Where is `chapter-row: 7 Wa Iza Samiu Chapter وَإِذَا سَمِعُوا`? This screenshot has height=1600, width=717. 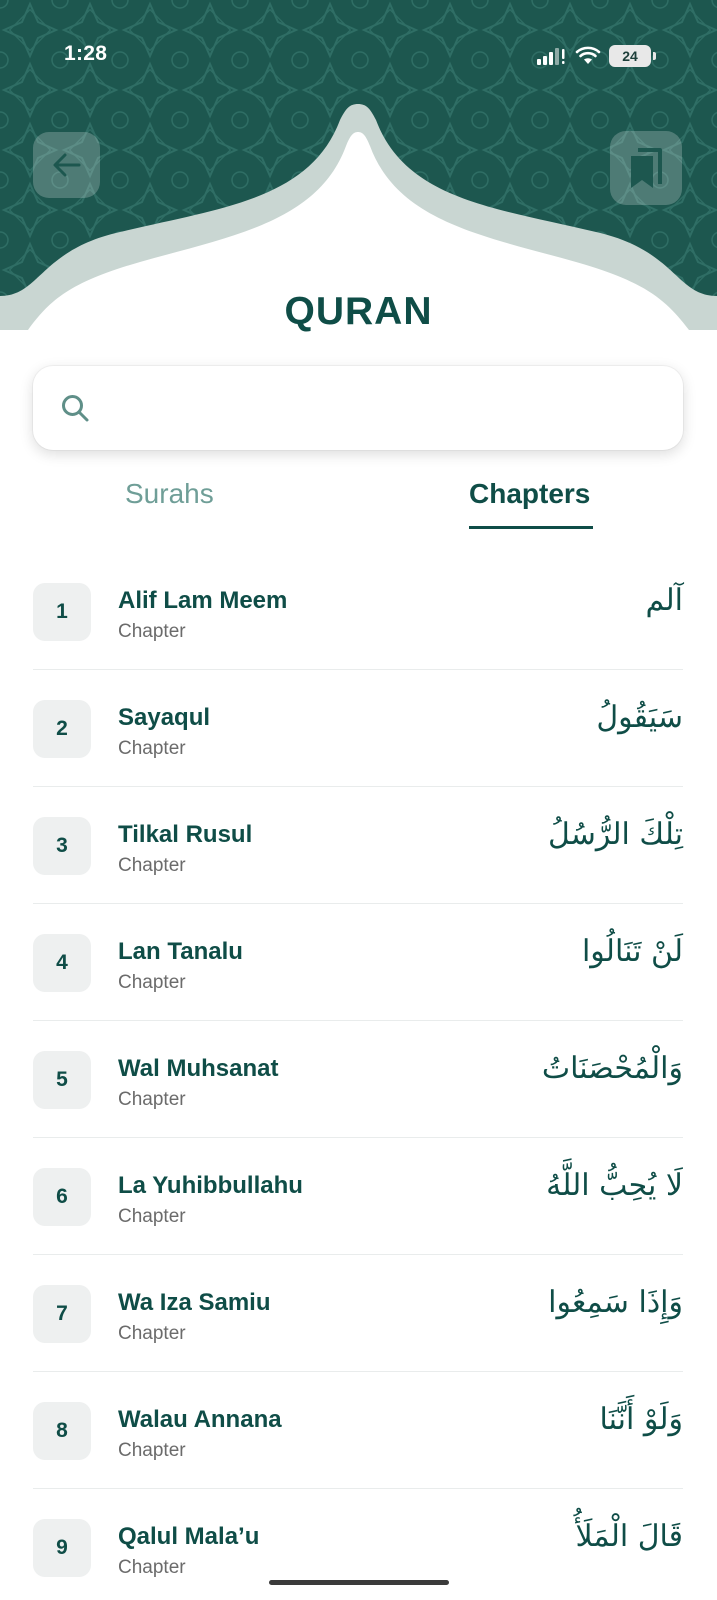 chapter-row: 7 Wa Iza Samiu Chapter وَإِذَا سَمِعُوا is located at coordinates (358, 1313).